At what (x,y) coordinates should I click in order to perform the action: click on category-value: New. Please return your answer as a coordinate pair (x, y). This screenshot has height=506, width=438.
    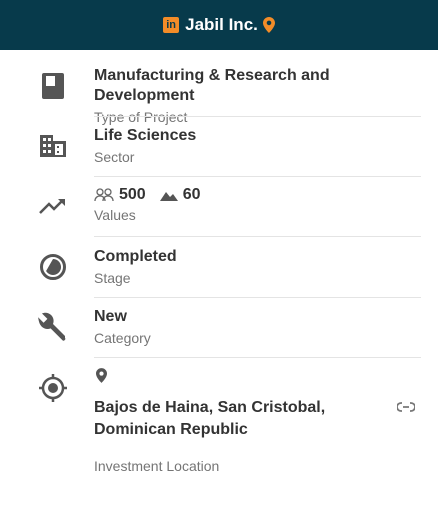
    Looking at the image, I should click on (110, 316).